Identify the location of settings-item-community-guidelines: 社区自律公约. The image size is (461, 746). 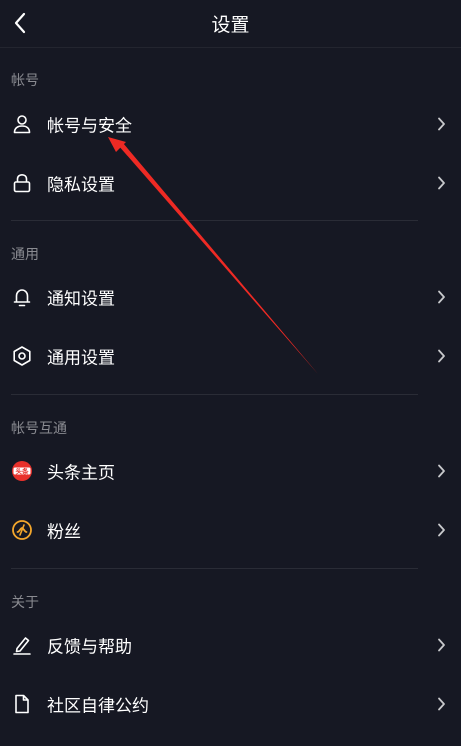
(230, 704).